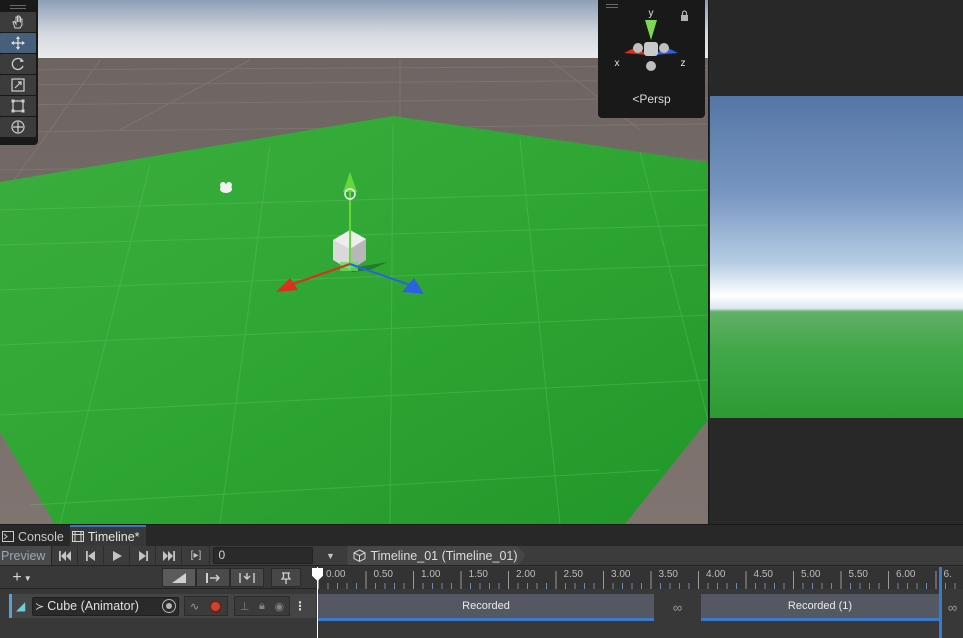 Image resolution: width=963 pixels, height=638 pixels. I want to click on rect-icon, so click(18, 106).